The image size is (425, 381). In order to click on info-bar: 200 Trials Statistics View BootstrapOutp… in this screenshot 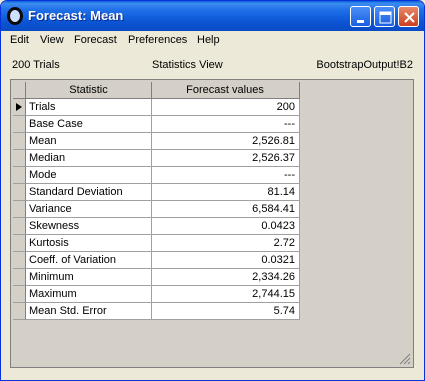, I will do `click(212, 63)`.